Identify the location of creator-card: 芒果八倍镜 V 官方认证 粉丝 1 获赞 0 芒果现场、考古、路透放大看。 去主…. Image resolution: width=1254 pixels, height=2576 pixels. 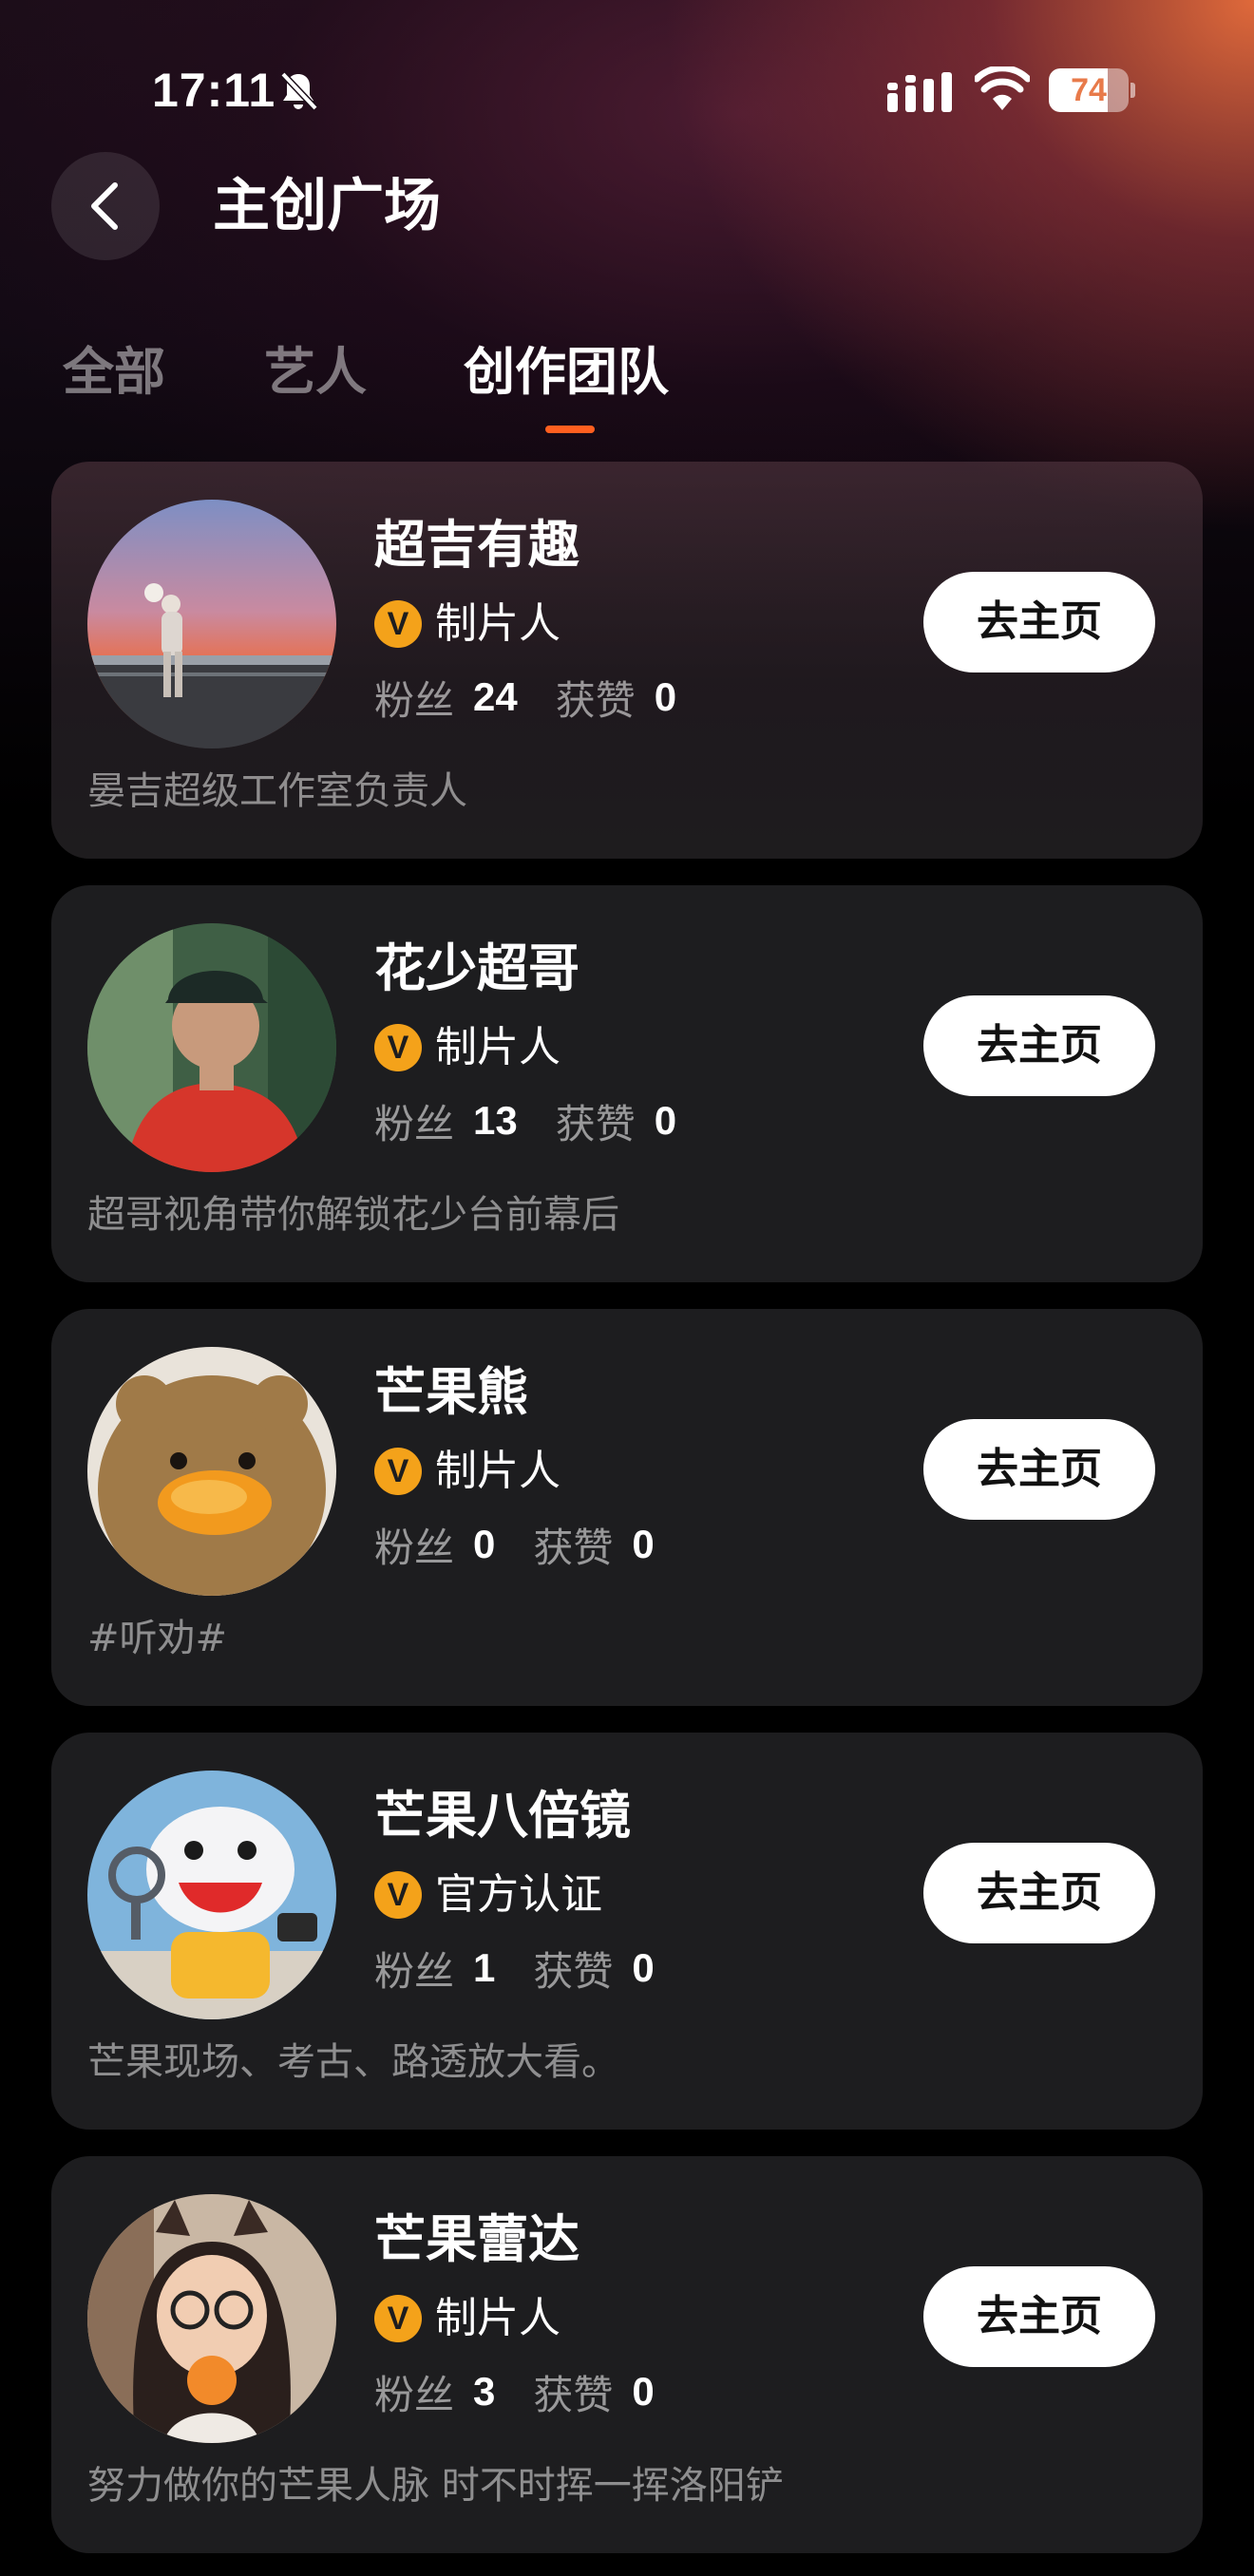
(627, 1931).